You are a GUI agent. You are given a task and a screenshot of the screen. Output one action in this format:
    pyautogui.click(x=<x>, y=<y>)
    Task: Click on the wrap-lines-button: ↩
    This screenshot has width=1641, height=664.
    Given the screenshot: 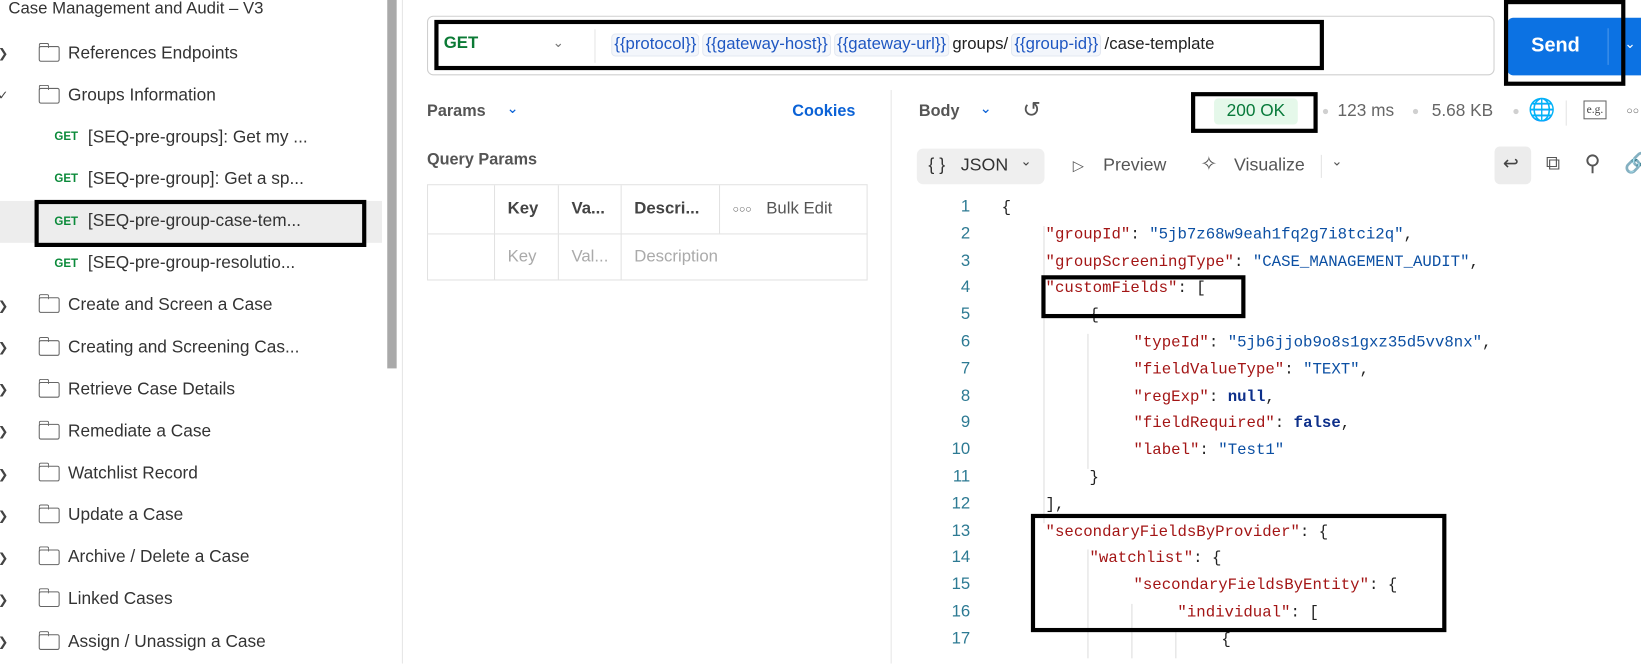 What is the action you would take?
    pyautogui.click(x=1513, y=165)
    